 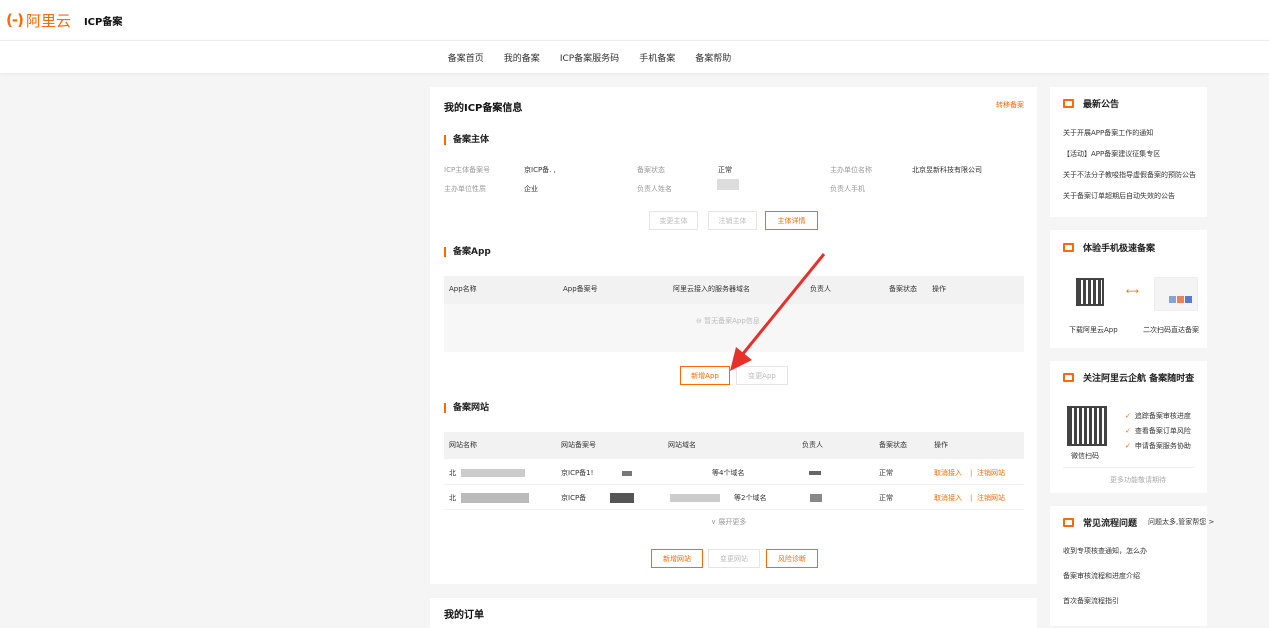 I want to click on faq-hint-link: 问题太多,管家帮您 >, so click(x=1181, y=522).